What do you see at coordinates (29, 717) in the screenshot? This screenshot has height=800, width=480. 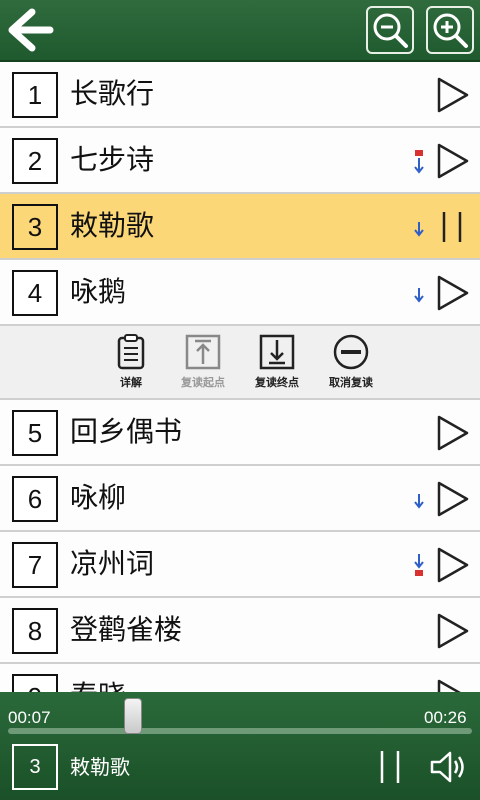 I see `current-time: 00:07` at bounding box center [29, 717].